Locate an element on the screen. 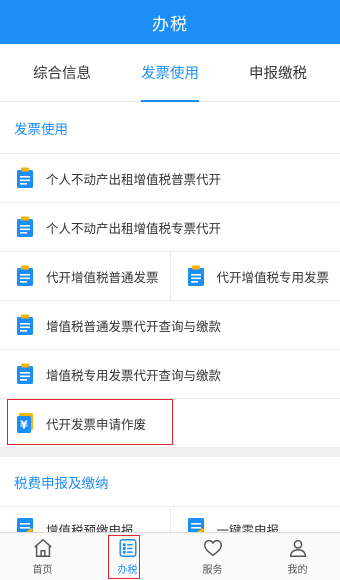 The image size is (340, 580). service-item-label: 个人不动产出租增值税普票代开 is located at coordinates (134, 179).